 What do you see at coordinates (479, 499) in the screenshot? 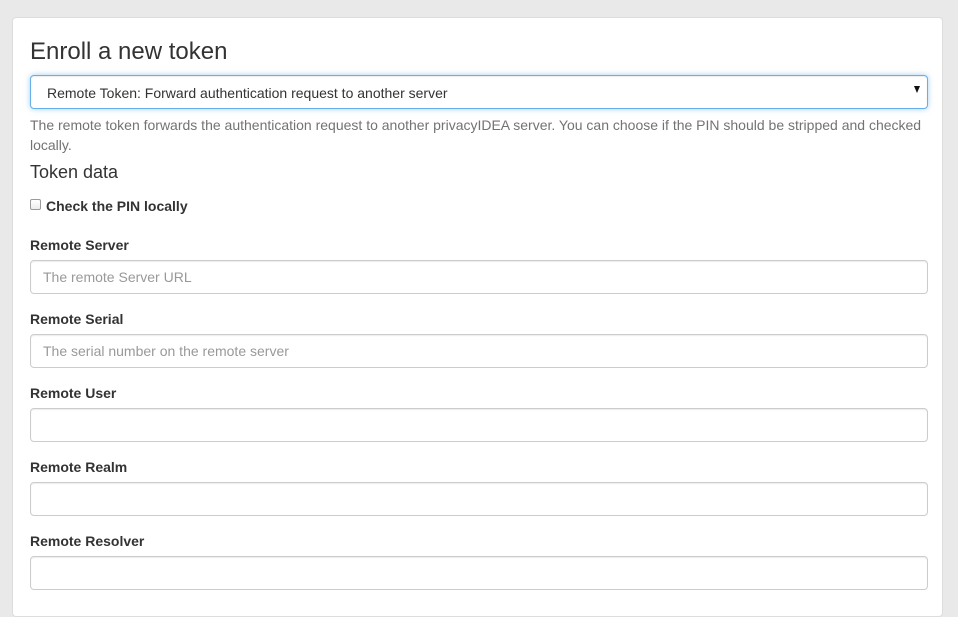
I see `remote-realm-input` at bounding box center [479, 499].